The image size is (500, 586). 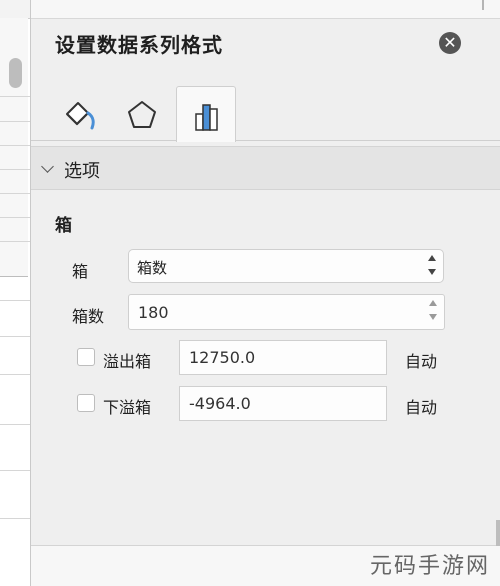 I want to click on bin-count-label: 箱数, so click(x=88, y=316).